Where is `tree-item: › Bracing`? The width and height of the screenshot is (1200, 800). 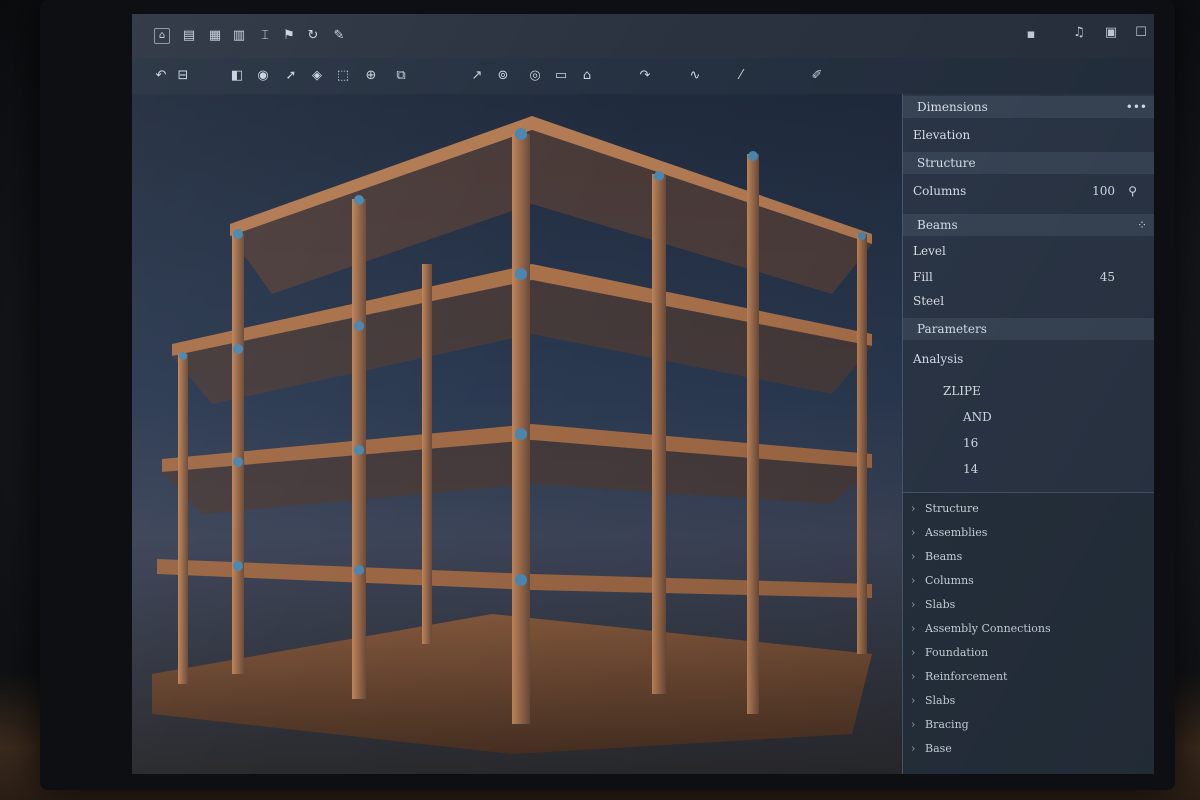 tree-item: › Bracing is located at coordinates (940, 725).